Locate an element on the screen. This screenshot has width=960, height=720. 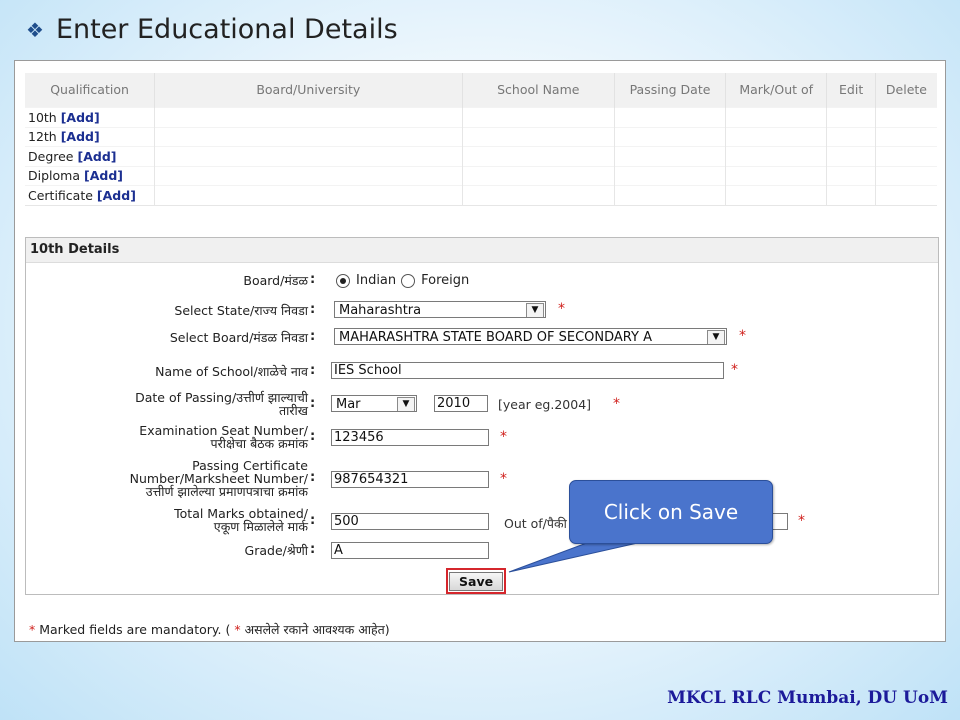
footer-credit: MKCL RLC Mumbai, DU UoM is located at coordinates (807, 698).